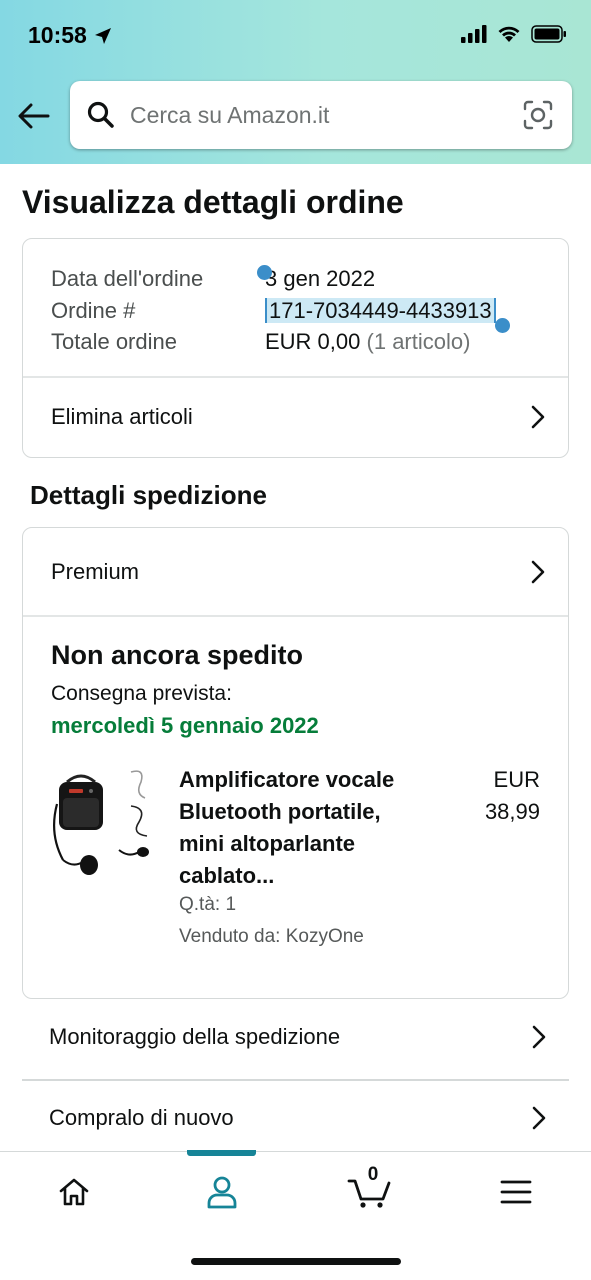 The image size is (591, 1280). I want to click on order-number-label: Ordine #, so click(93, 310).